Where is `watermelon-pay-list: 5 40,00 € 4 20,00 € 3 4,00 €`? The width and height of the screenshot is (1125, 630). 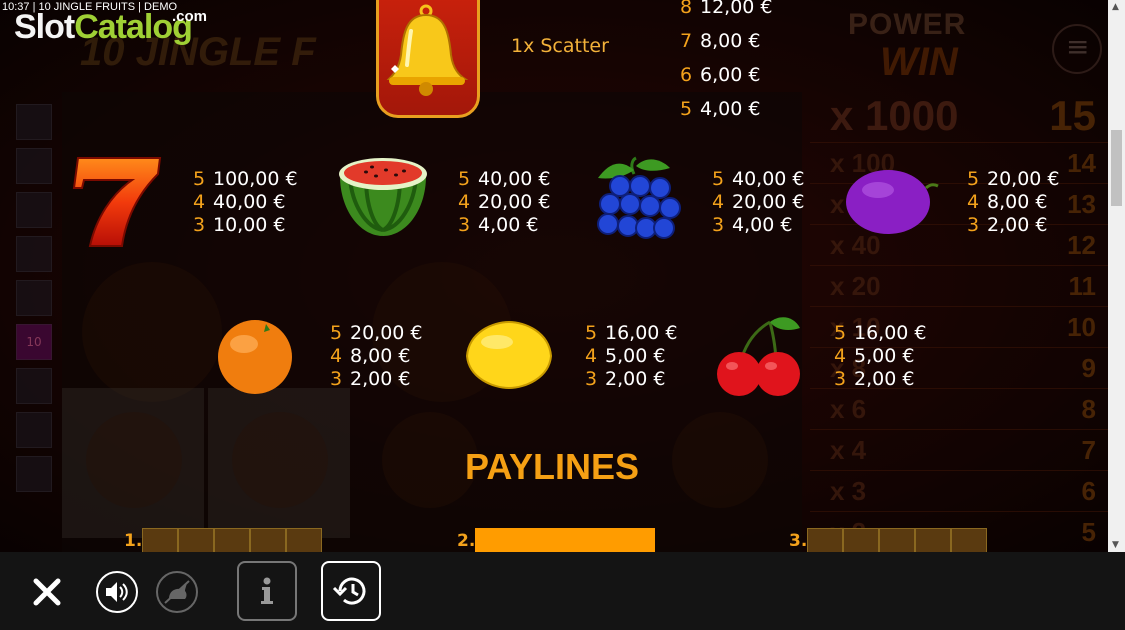 watermelon-pay-list: 5 40,00 € 4 20,00 € 3 4,00 € is located at coordinates (504, 202).